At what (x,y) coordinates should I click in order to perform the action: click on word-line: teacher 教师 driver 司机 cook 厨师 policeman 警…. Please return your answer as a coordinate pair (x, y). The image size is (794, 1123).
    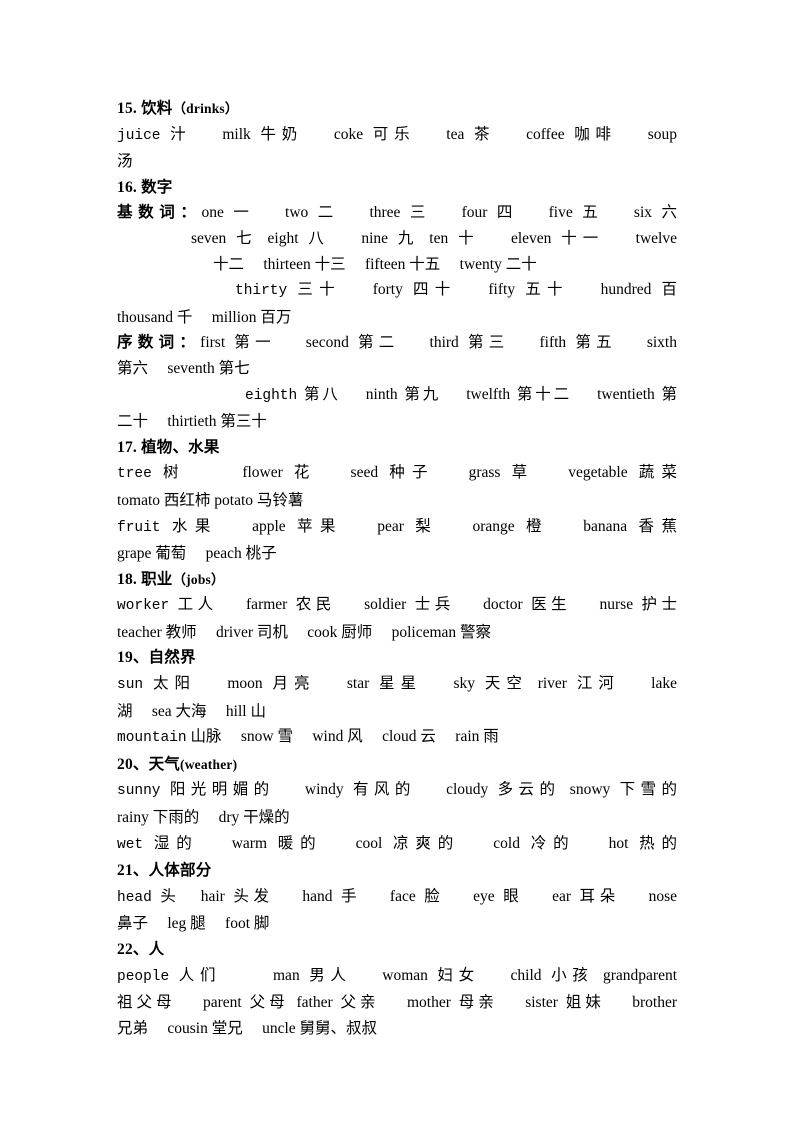
    Looking at the image, I should click on (304, 632).